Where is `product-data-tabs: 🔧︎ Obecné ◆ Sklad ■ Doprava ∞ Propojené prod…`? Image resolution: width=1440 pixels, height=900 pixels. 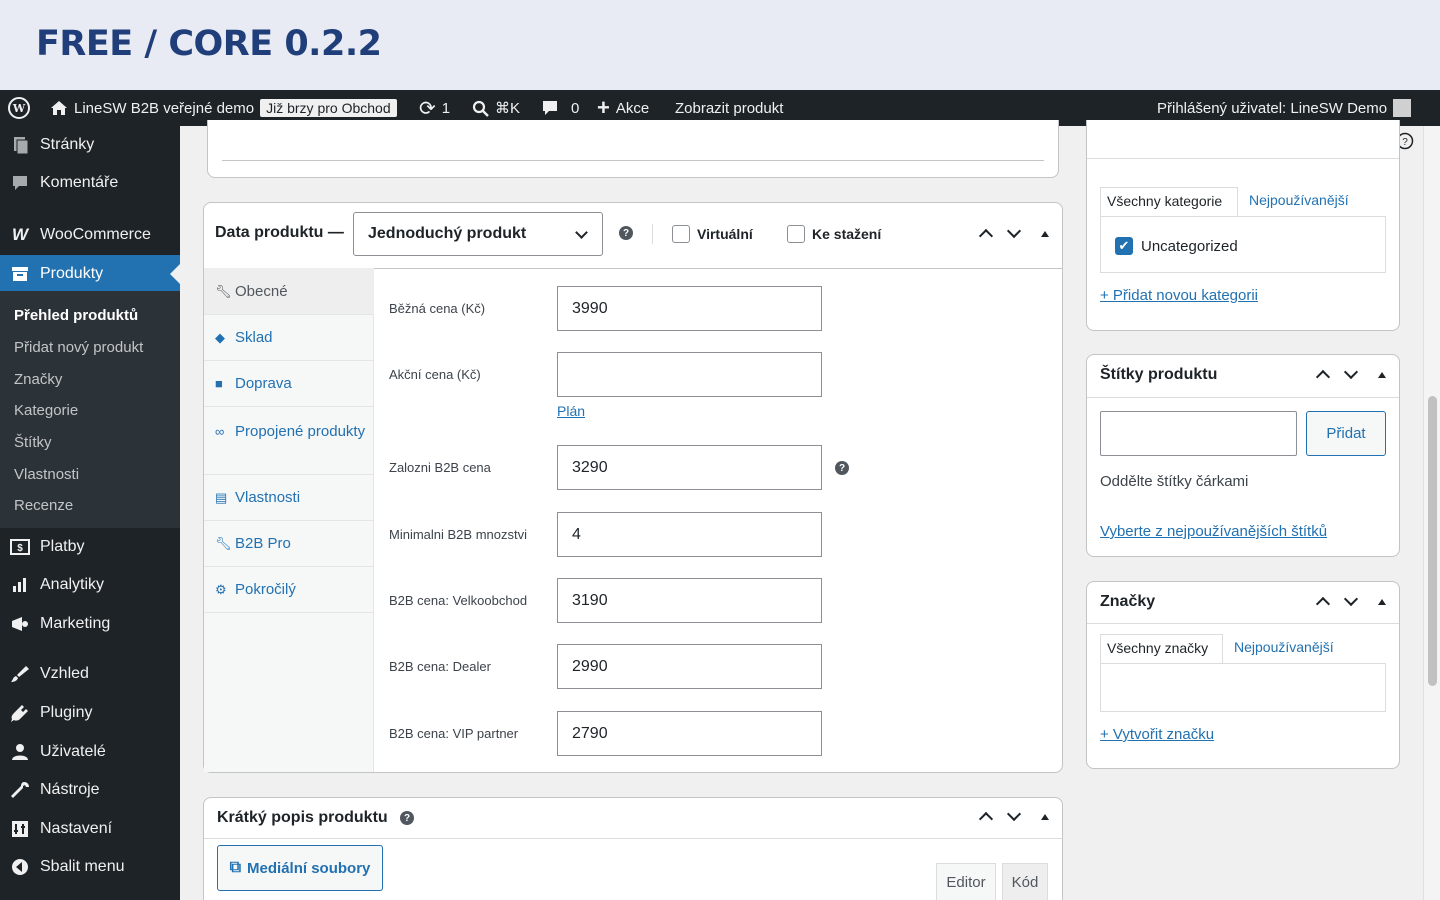 product-data-tabs: 🔧︎ Obecné ◆ Sklad ■ Doprava ∞ Propojené prod… is located at coordinates (289, 520).